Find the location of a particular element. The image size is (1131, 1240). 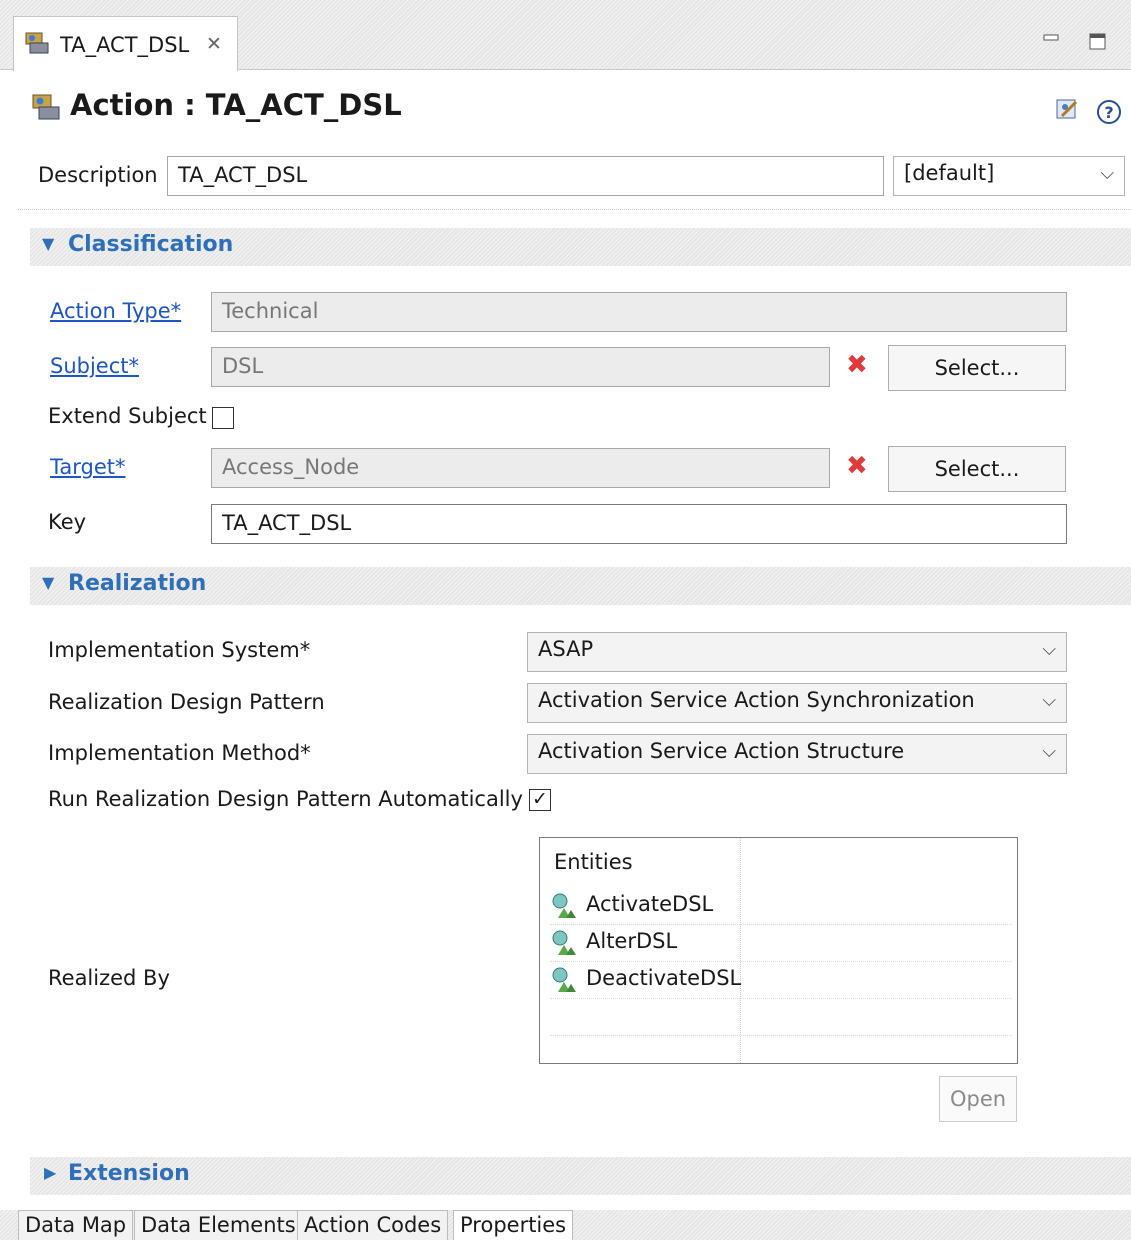

page-title: Action : TA_ACT_DSL is located at coordinates (236, 105).